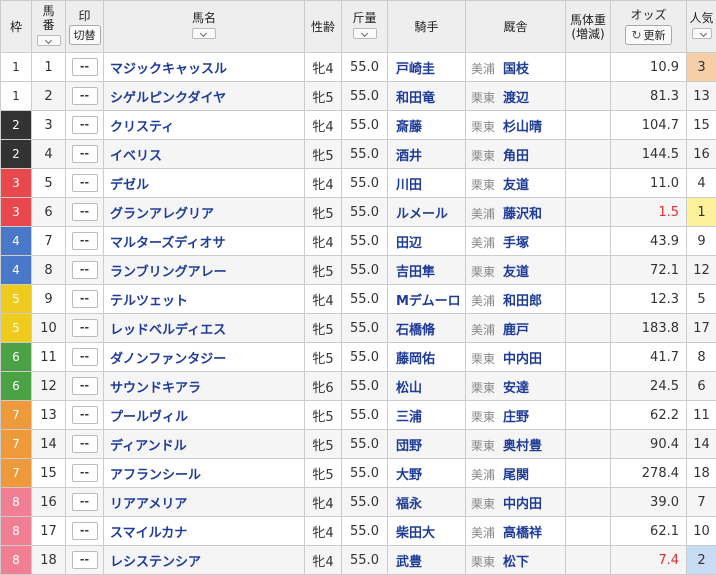 The height and width of the screenshot is (575, 716). I want to click on sort-horse-name-chevron-icon, so click(204, 33).